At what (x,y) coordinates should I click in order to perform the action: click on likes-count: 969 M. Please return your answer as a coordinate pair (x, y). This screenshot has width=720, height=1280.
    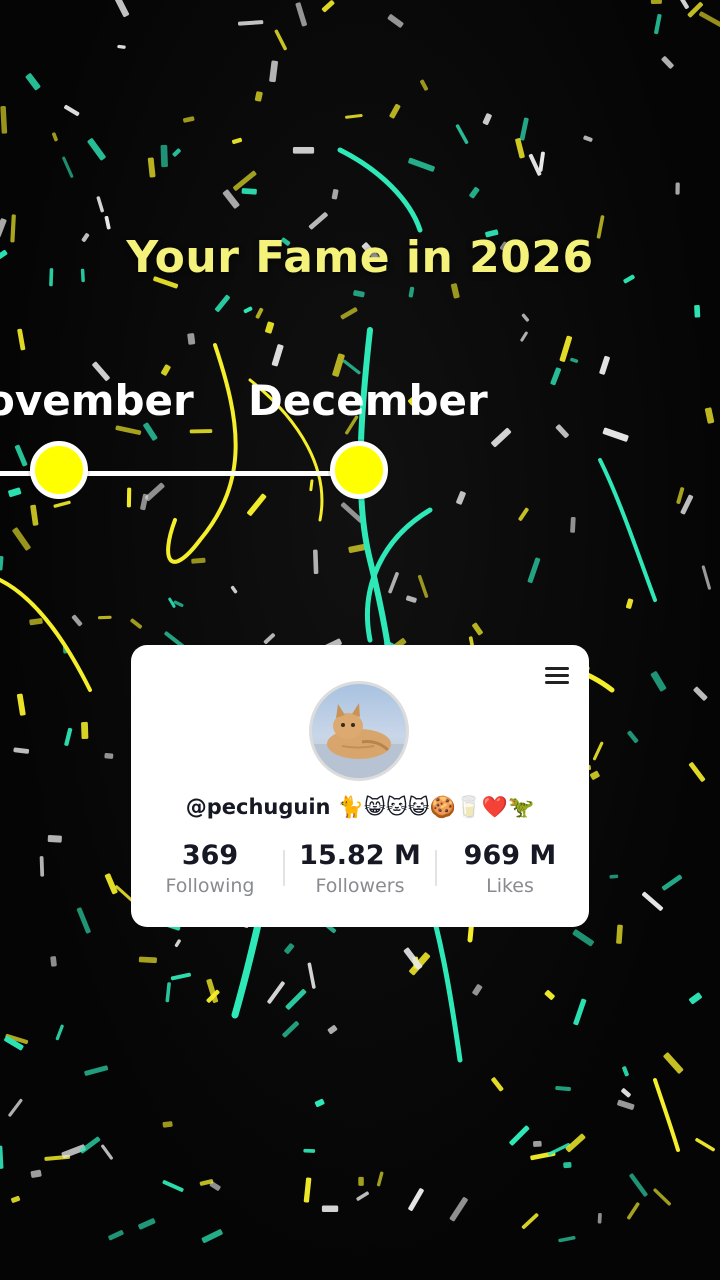
    Looking at the image, I should click on (510, 855).